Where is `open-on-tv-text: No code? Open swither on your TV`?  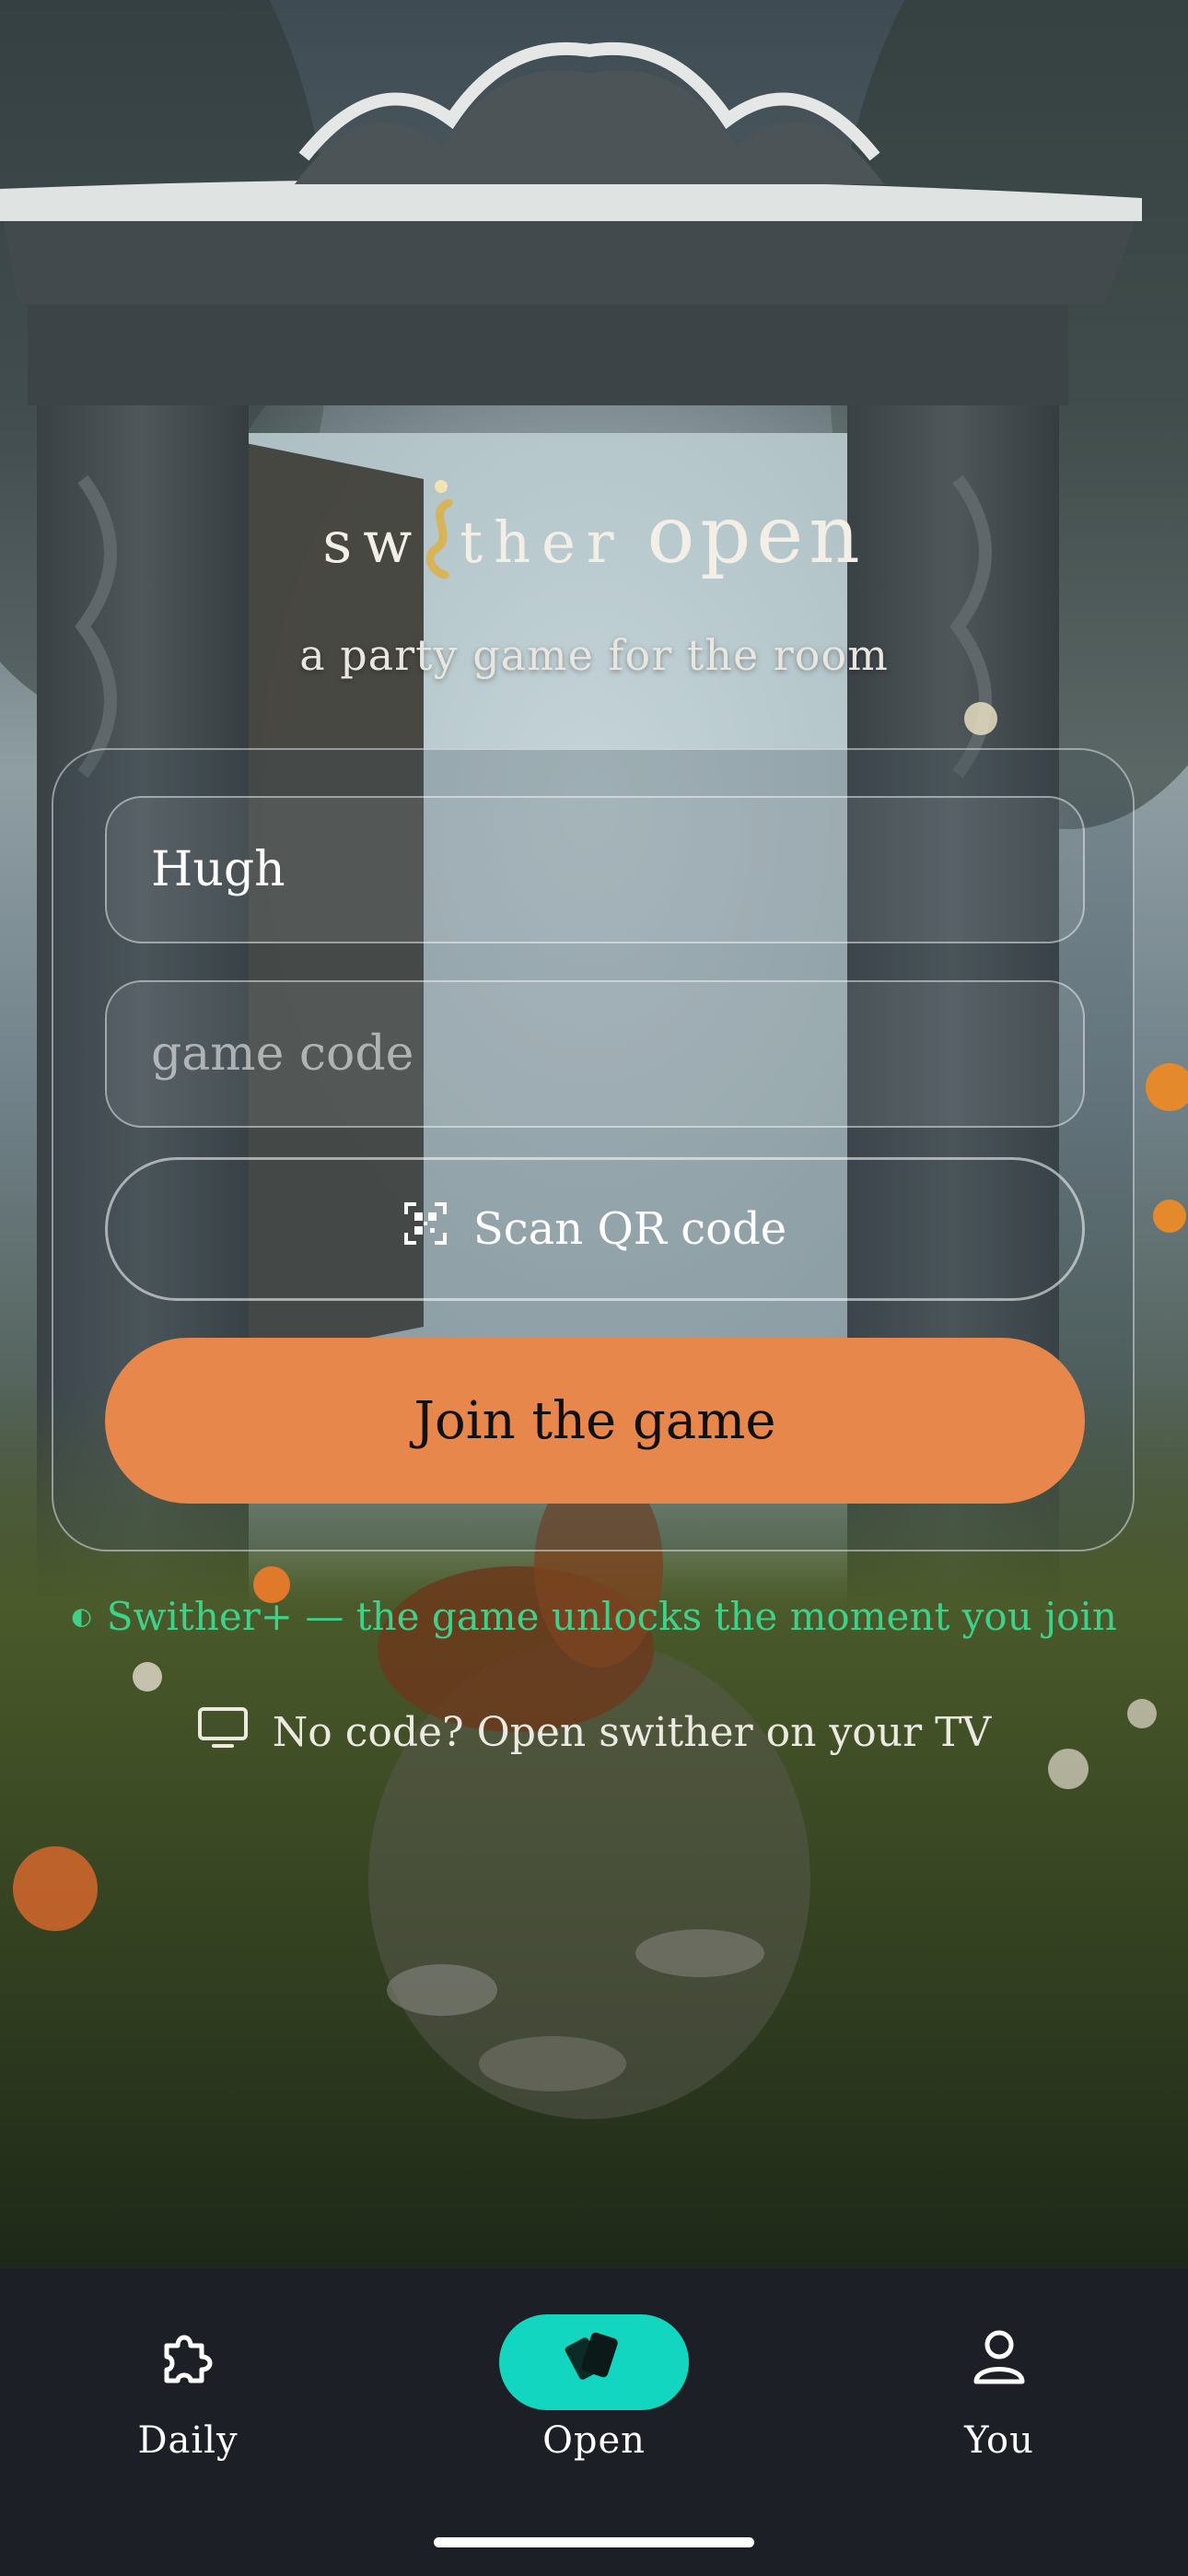
open-on-tv-text: No code? Open swither on your TV is located at coordinates (632, 1732).